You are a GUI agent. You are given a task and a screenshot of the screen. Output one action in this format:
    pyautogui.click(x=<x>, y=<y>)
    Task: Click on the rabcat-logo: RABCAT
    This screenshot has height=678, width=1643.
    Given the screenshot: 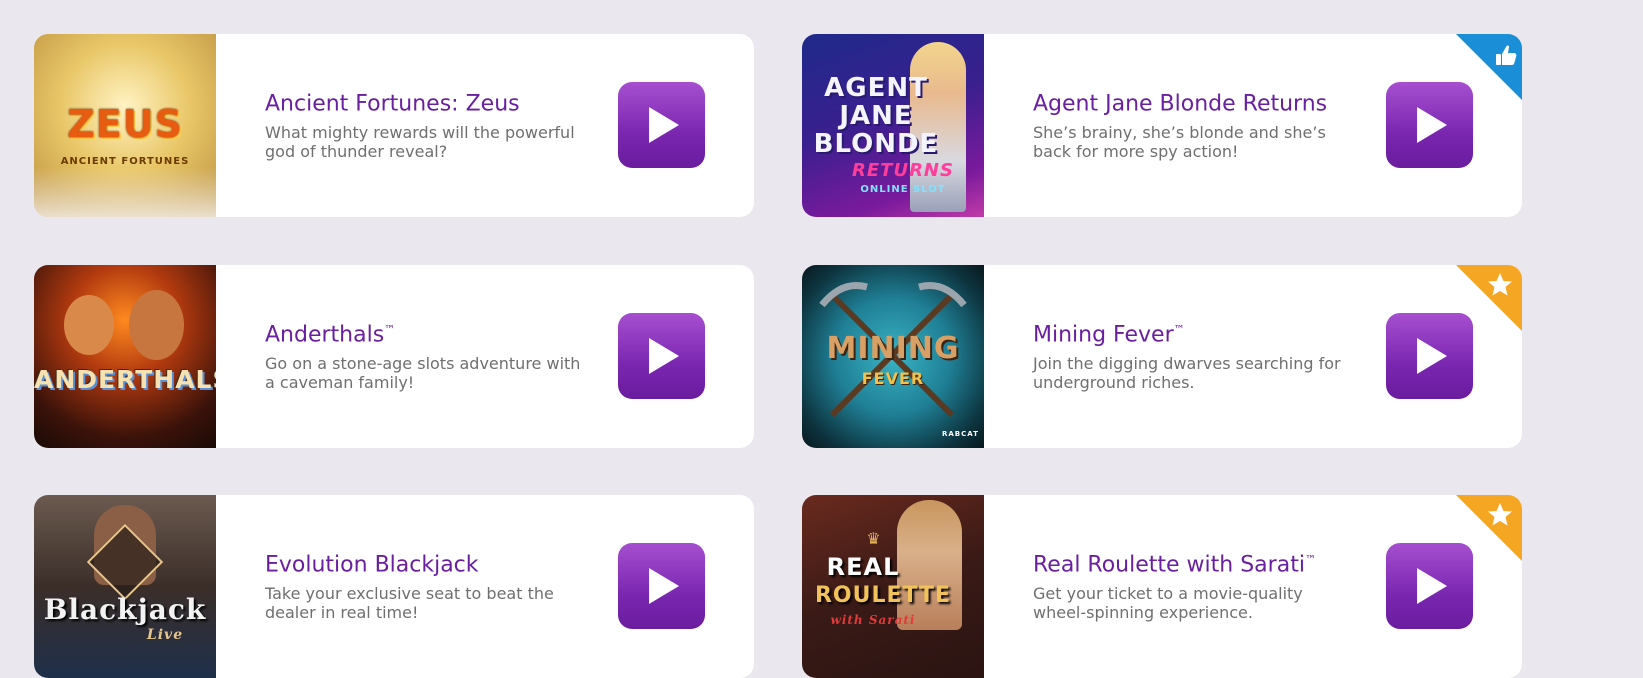 What is the action you would take?
    pyautogui.click(x=960, y=434)
    